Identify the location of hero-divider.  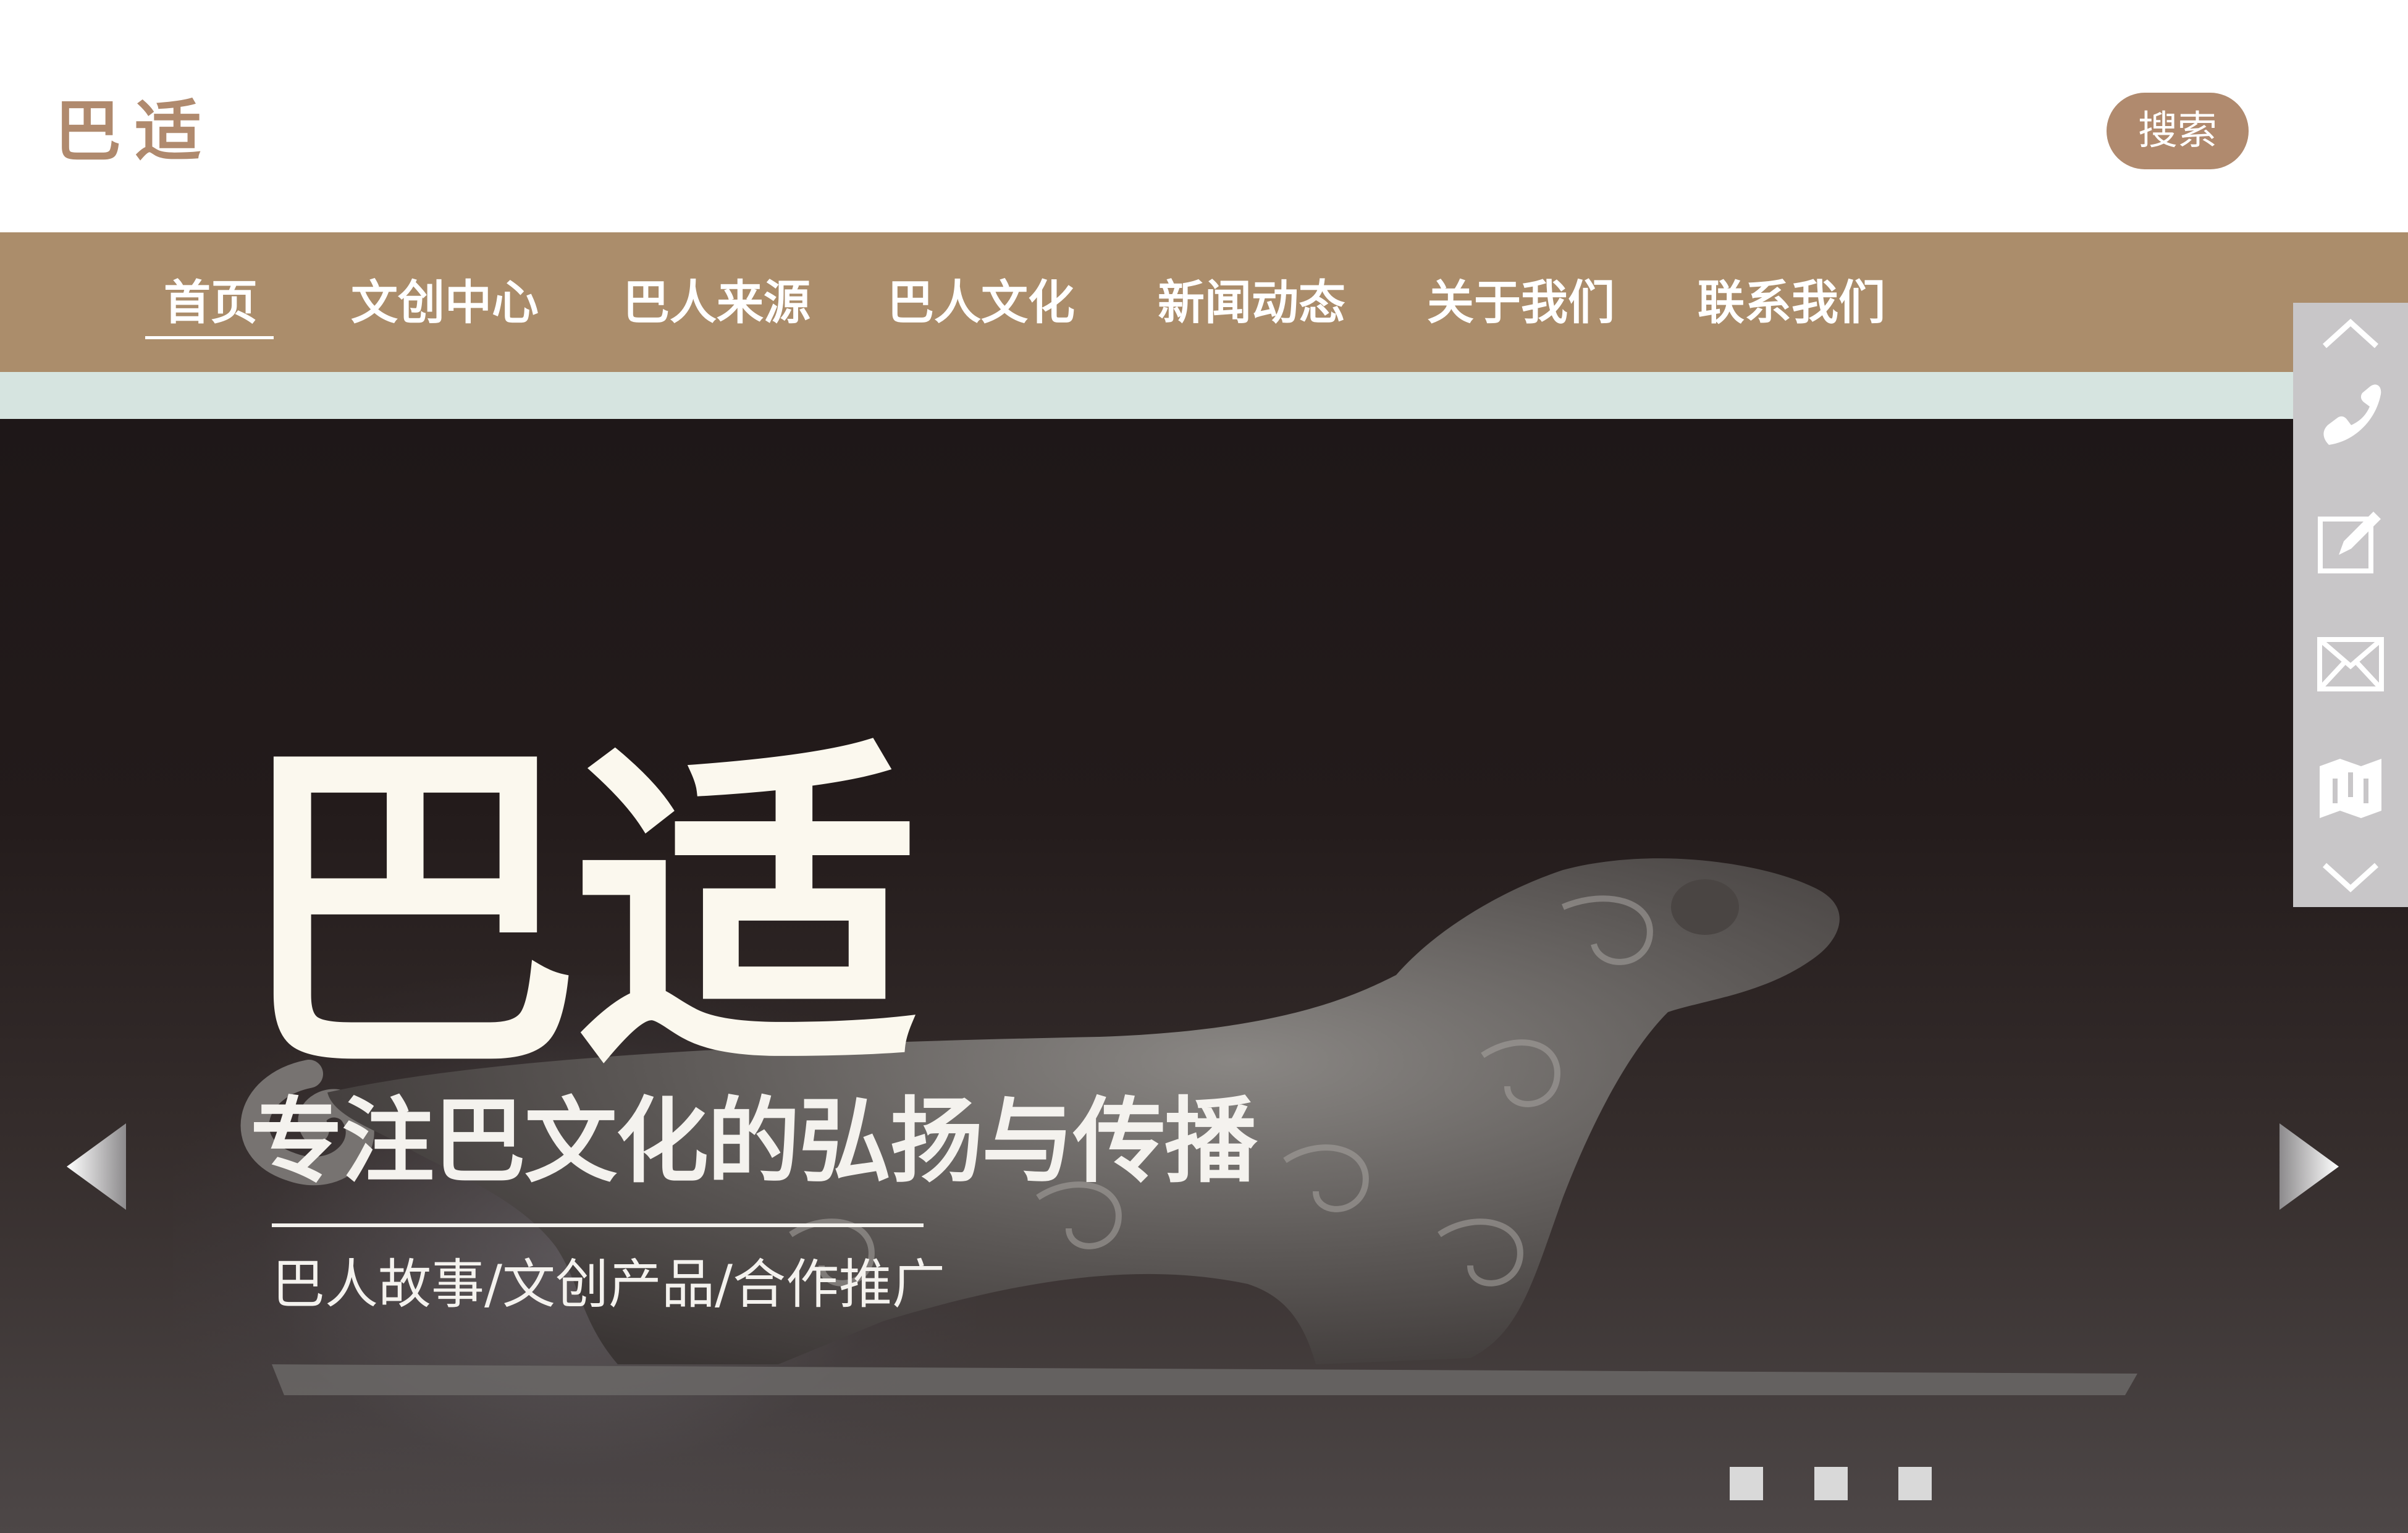
(598, 1225).